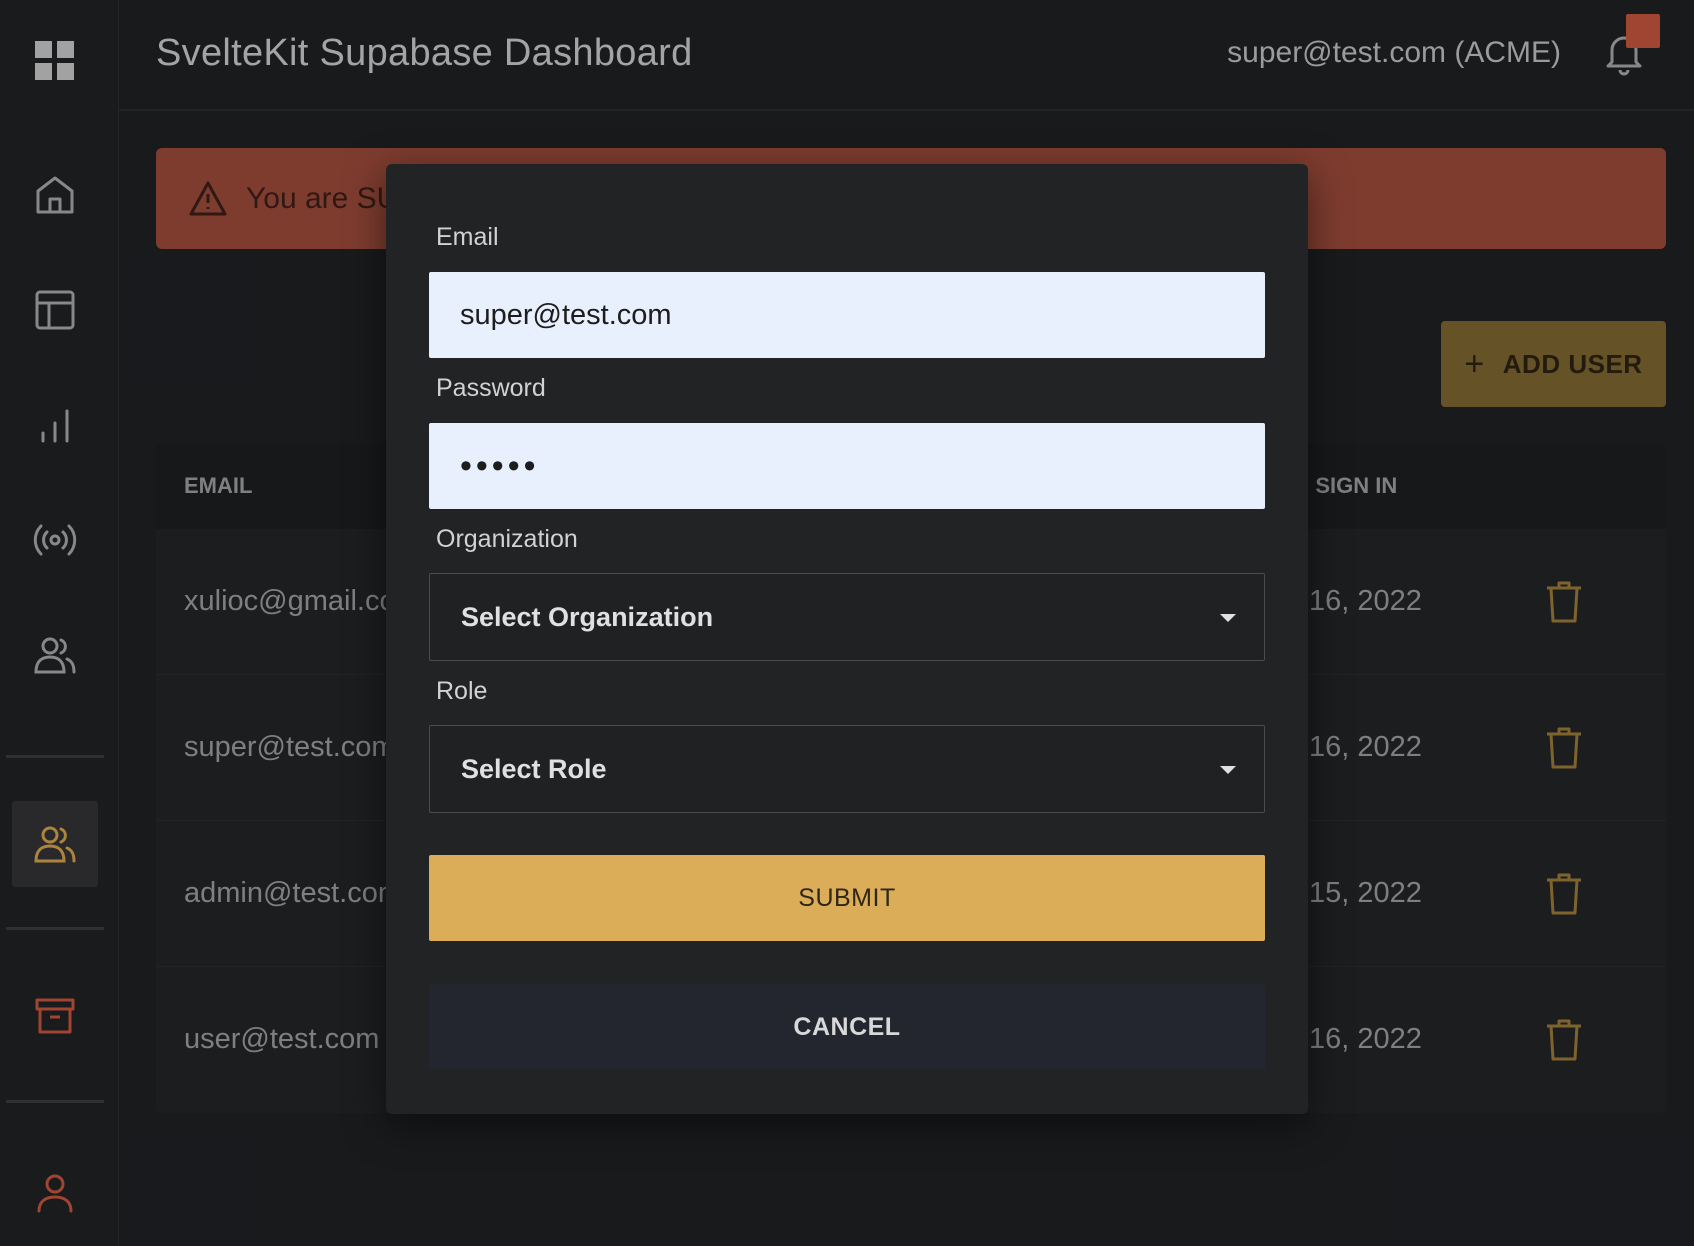  Describe the element at coordinates (847, 315) in the screenshot. I see `email-field: super@test.com` at that location.